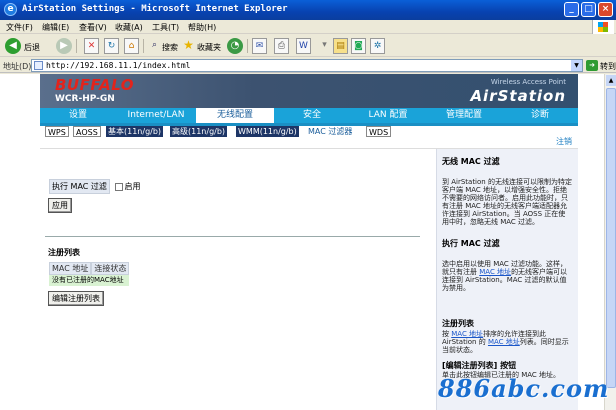 This screenshot has width=616, height=410. I want to click on scroll-up-icon: ▲, so click(611, 80).